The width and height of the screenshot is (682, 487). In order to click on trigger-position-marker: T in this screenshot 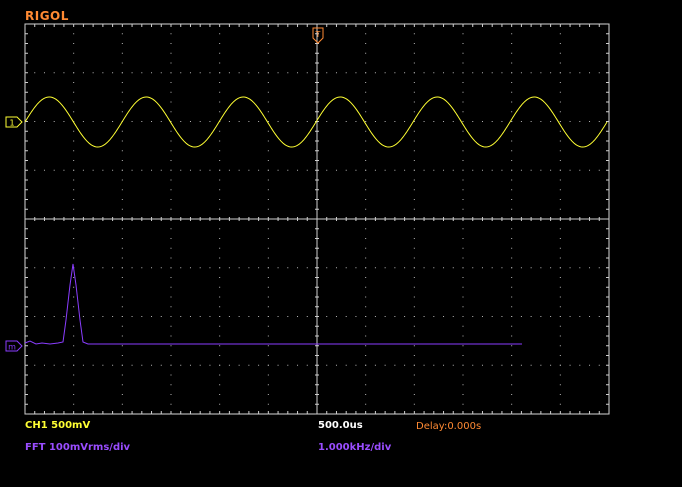, I will do `click(318, 35)`.